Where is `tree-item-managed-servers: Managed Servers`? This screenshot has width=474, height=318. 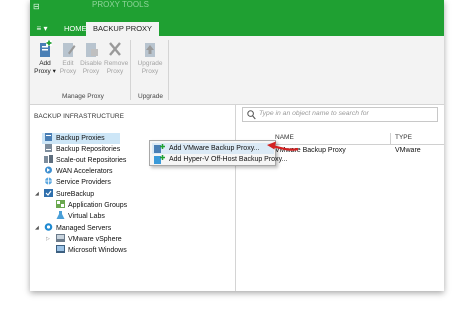 tree-item-managed-servers: Managed Servers is located at coordinates (77, 228).